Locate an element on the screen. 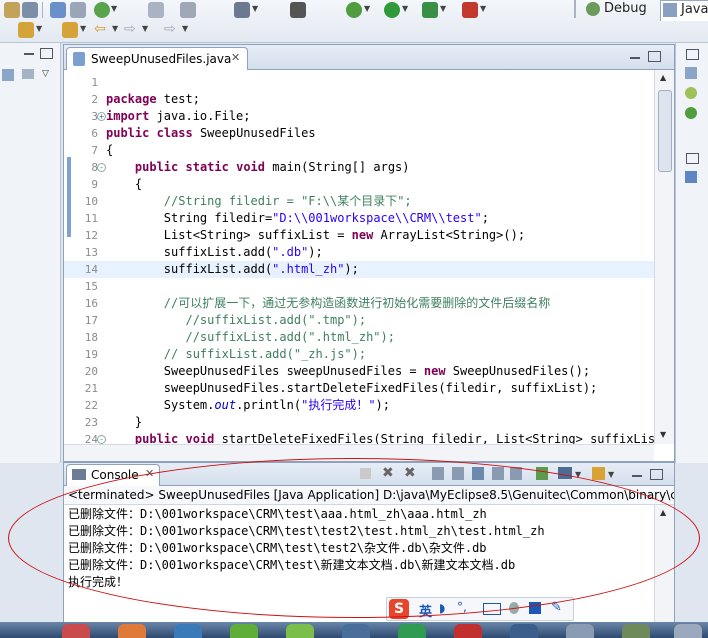 This screenshot has width=708, height=638. code-line: 23 } is located at coordinates (359, 422).